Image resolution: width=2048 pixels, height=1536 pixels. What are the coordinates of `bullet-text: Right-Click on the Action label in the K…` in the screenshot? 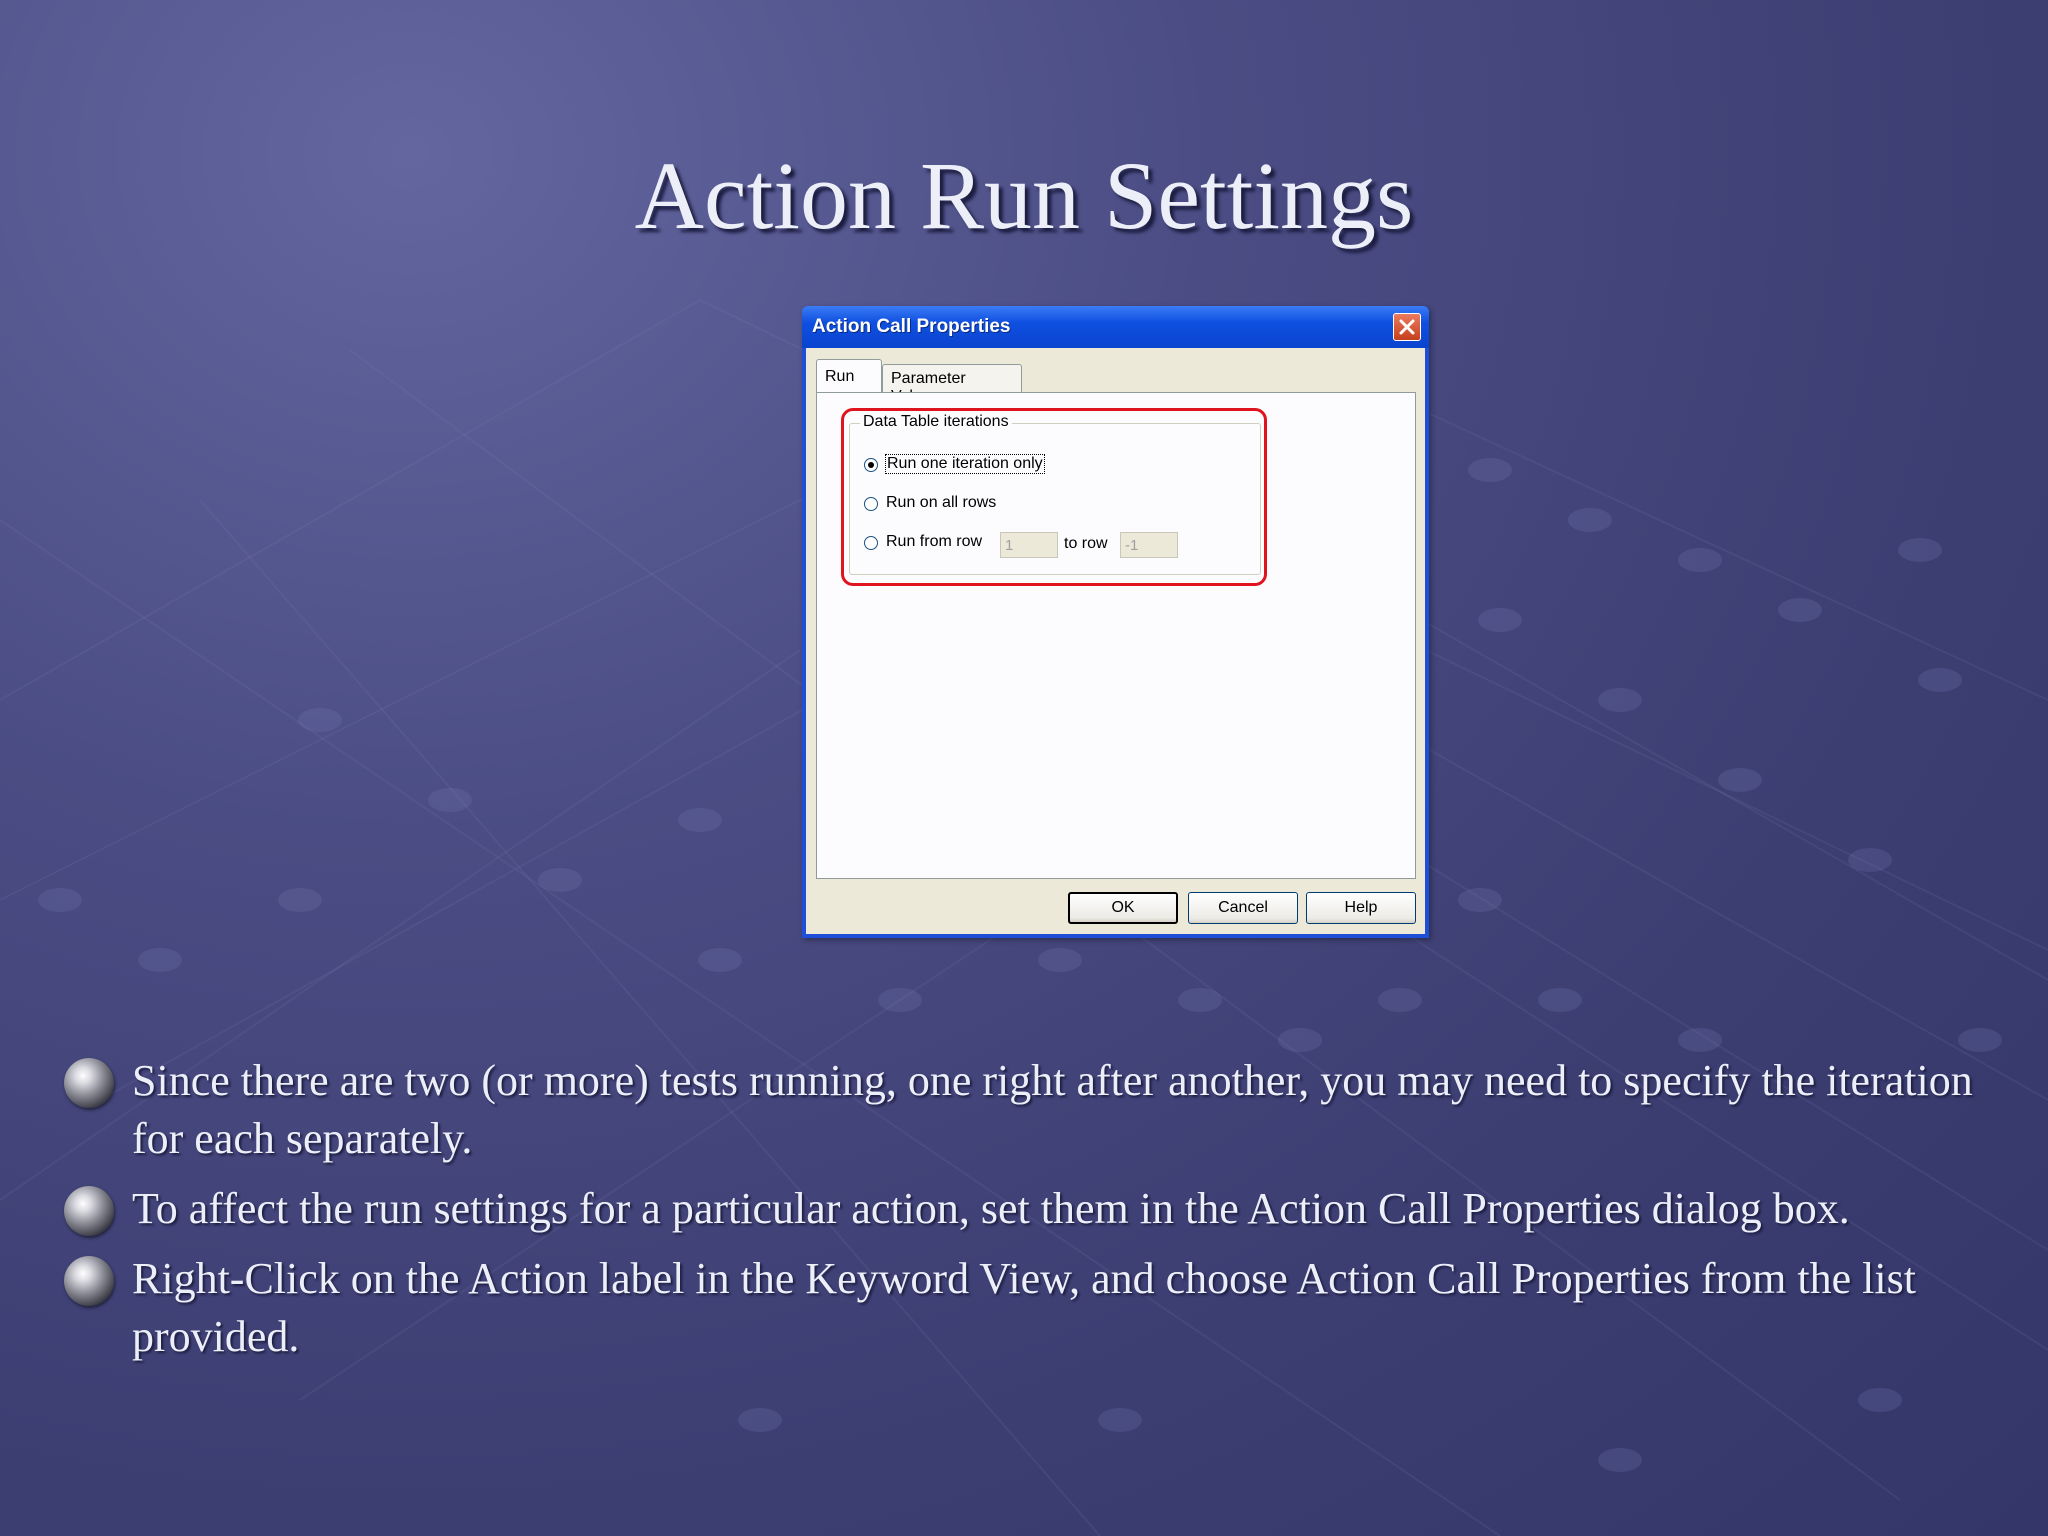 It's located at (1024, 1307).